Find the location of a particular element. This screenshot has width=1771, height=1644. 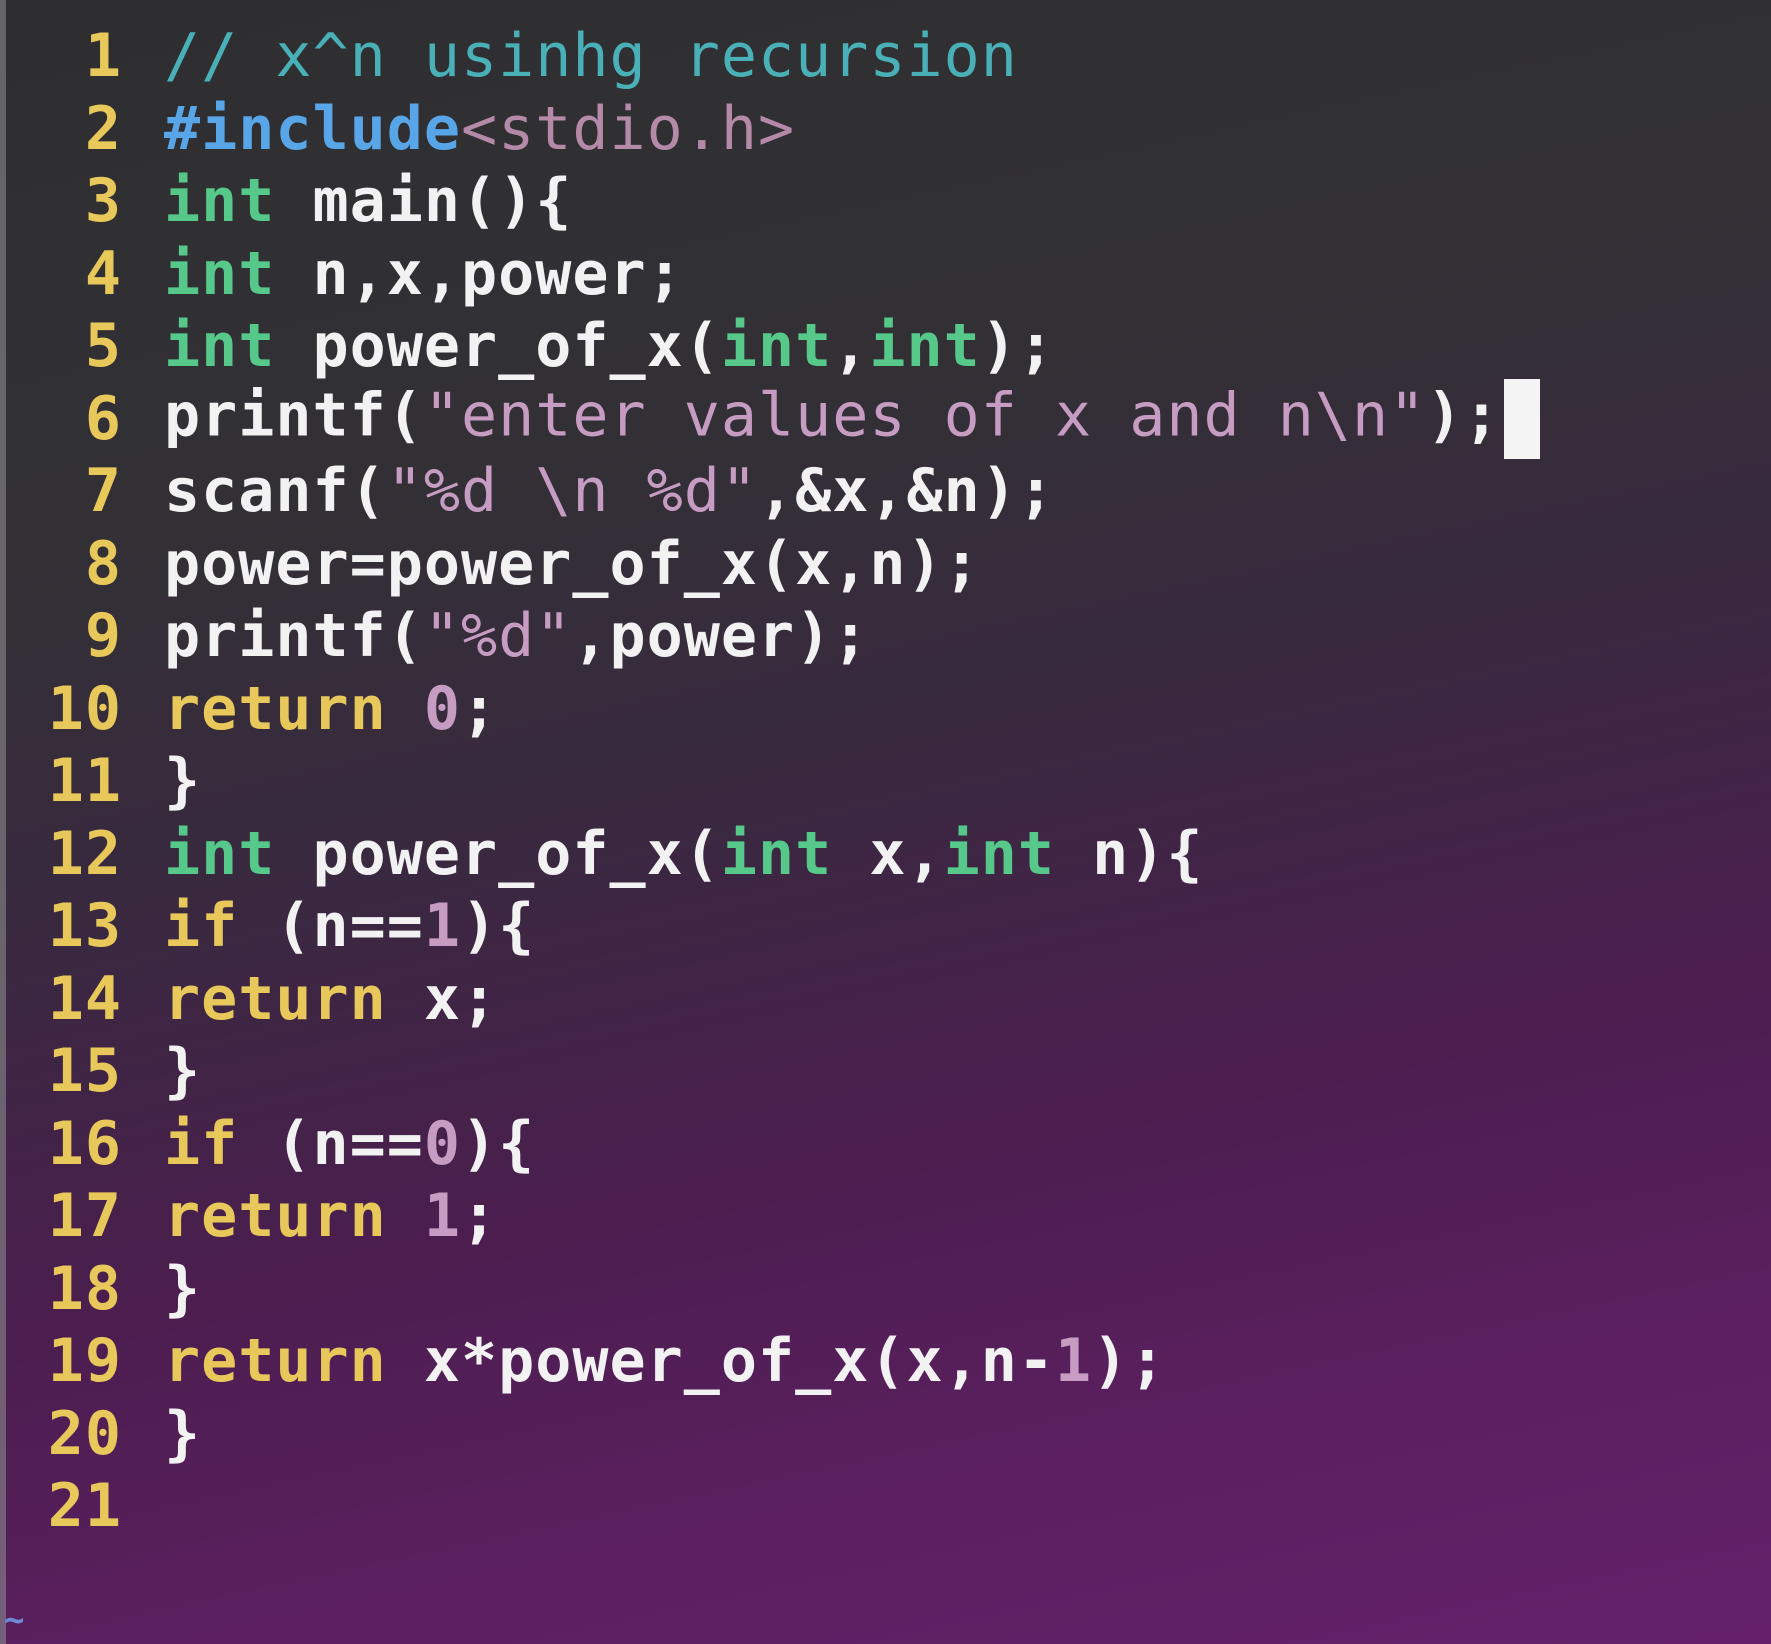

code-token-plain: ){ is located at coordinates (498, 1143).